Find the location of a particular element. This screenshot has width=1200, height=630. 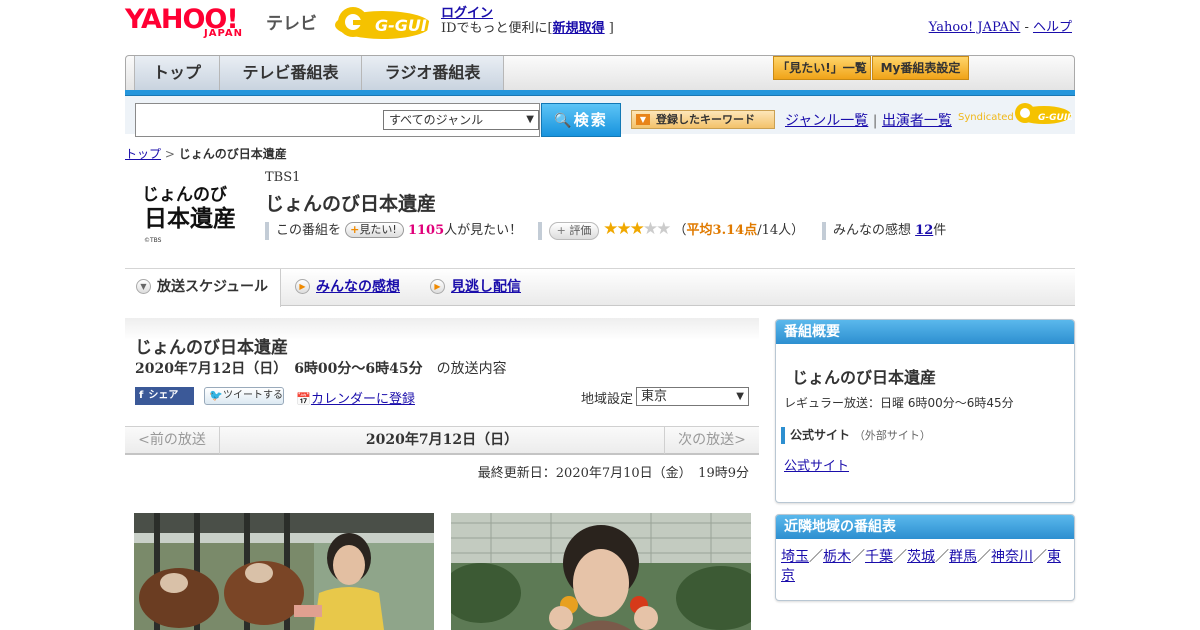

tab-streaming: ▶ 見逃し配信 is located at coordinates (475, 287).